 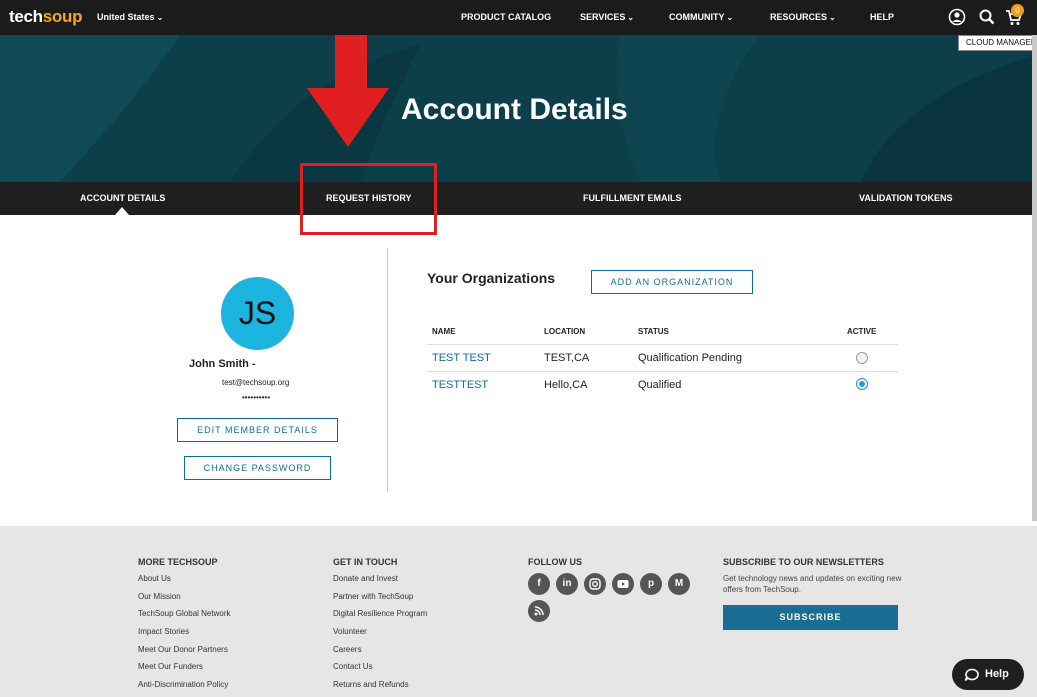 I want to click on subscribe-button: SUBSCRIBE, so click(x=810, y=617).